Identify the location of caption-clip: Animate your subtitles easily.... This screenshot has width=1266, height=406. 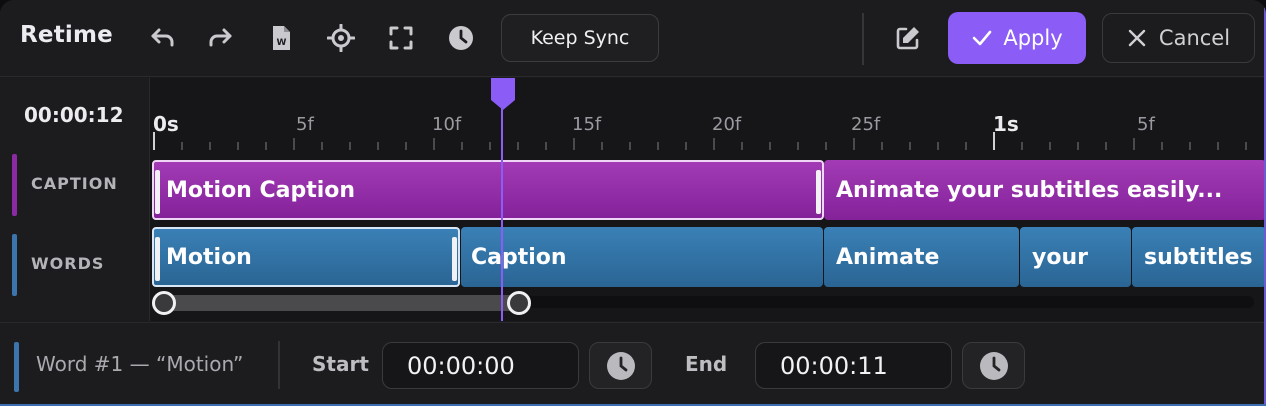
(1045, 190).